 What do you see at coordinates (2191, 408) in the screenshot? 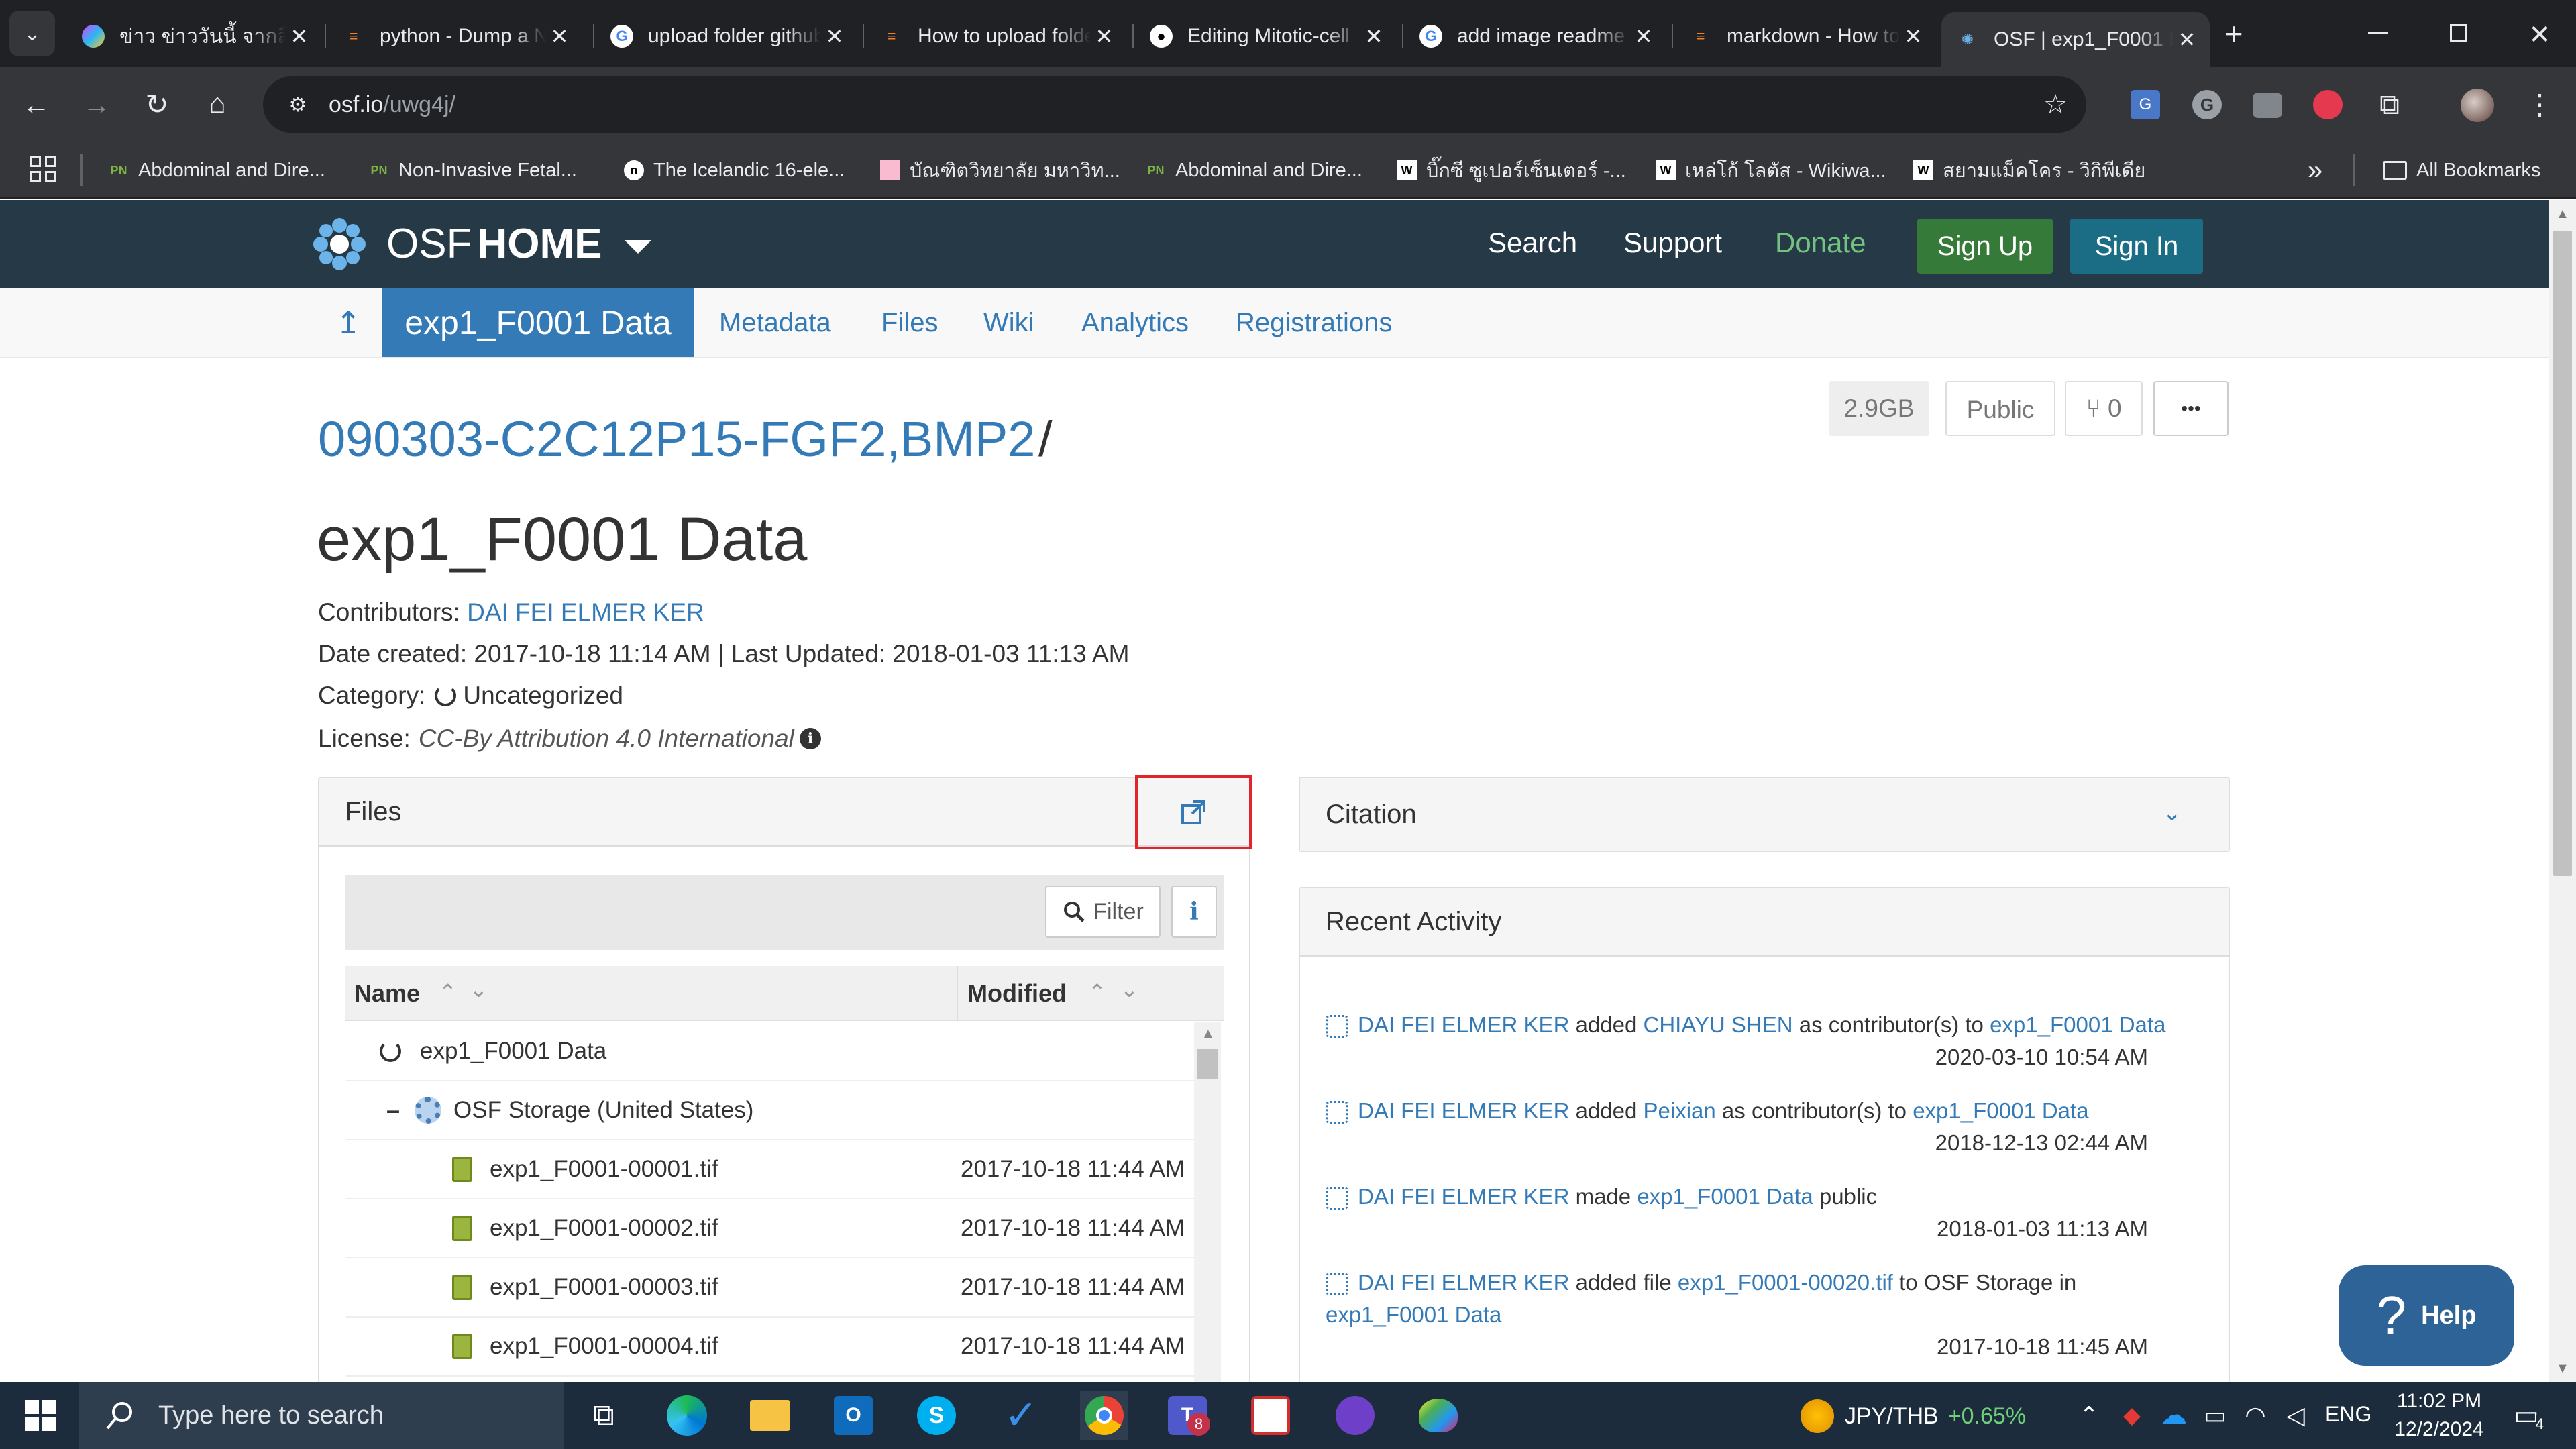
I see `more-options-button: •••` at bounding box center [2191, 408].